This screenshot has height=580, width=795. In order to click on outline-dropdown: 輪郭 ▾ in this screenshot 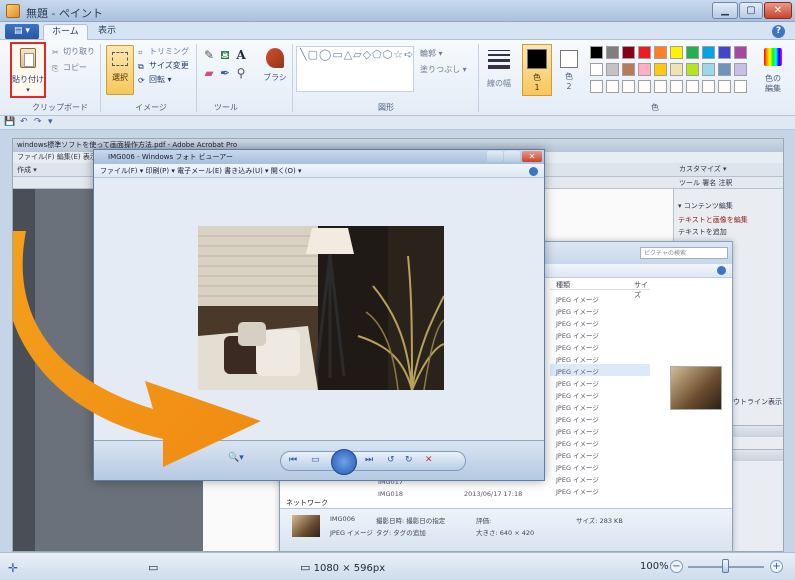, I will do `click(431, 53)`.